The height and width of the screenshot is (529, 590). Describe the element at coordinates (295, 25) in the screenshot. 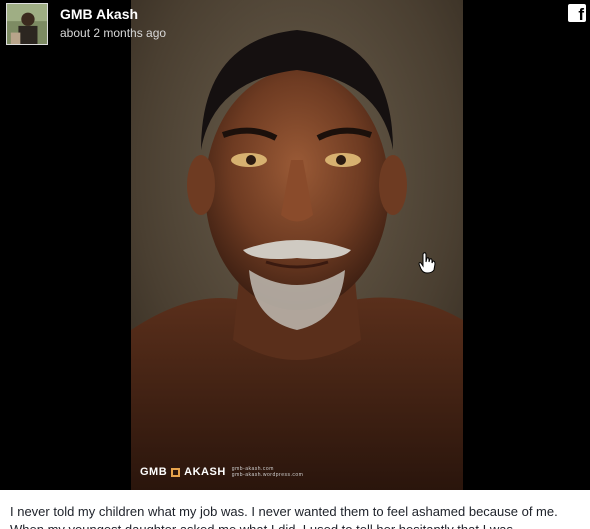

I see `post-header: GMB Akash about 2 months ago` at that location.